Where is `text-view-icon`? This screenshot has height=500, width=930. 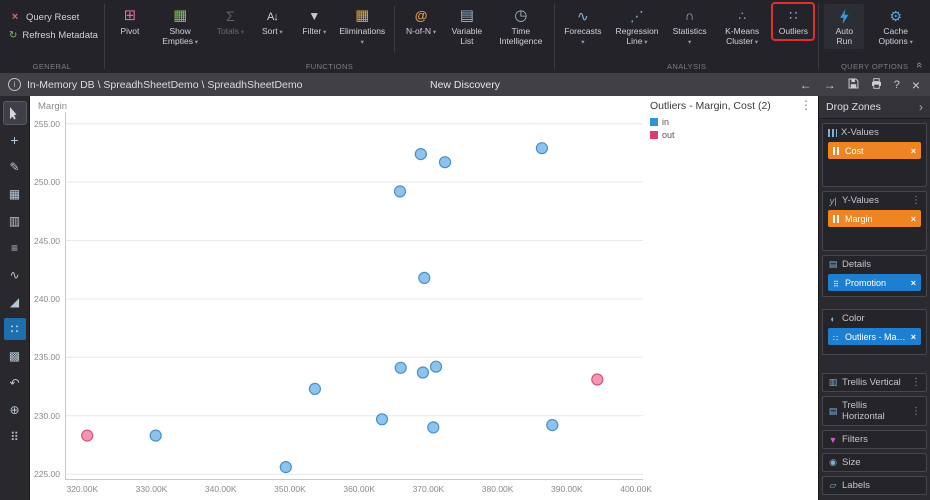
text-view-icon is located at coordinates (15, 248).